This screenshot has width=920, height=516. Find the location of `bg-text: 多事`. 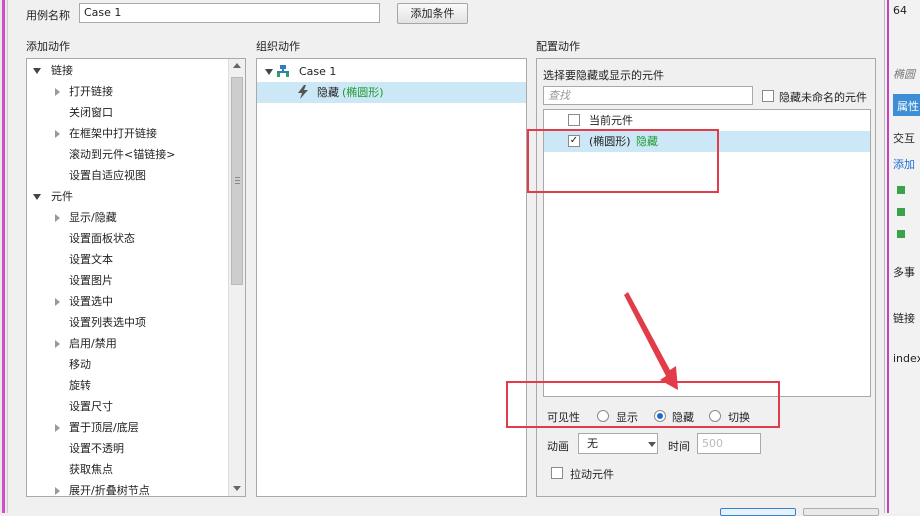

bg-text: 多事 is located at coordinates (904, 272).